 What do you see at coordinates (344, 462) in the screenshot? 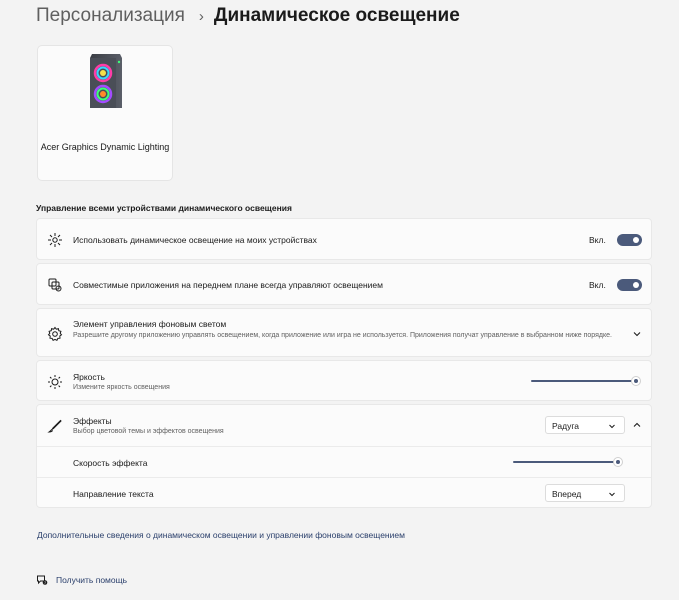
I see `effect-speed-row: Скорость эффекта` at bounding box center [344, 462].